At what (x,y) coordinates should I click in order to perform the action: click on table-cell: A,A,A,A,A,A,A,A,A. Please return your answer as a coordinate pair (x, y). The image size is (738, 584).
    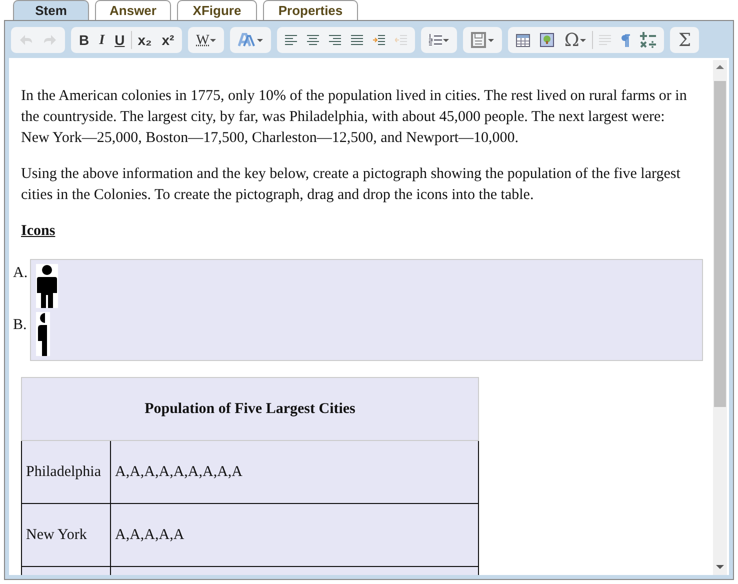
    Looking at the image, I should click on (294, 472).